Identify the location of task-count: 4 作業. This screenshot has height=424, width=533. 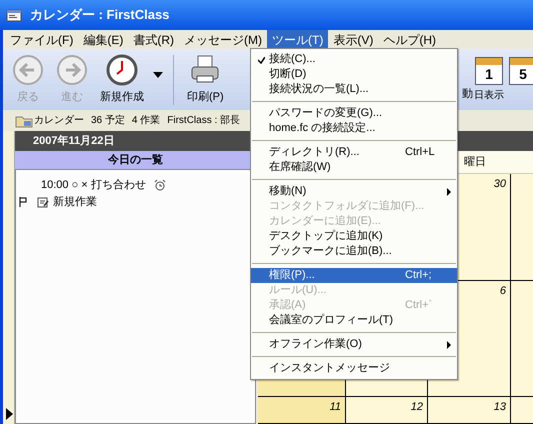
(146, 121).